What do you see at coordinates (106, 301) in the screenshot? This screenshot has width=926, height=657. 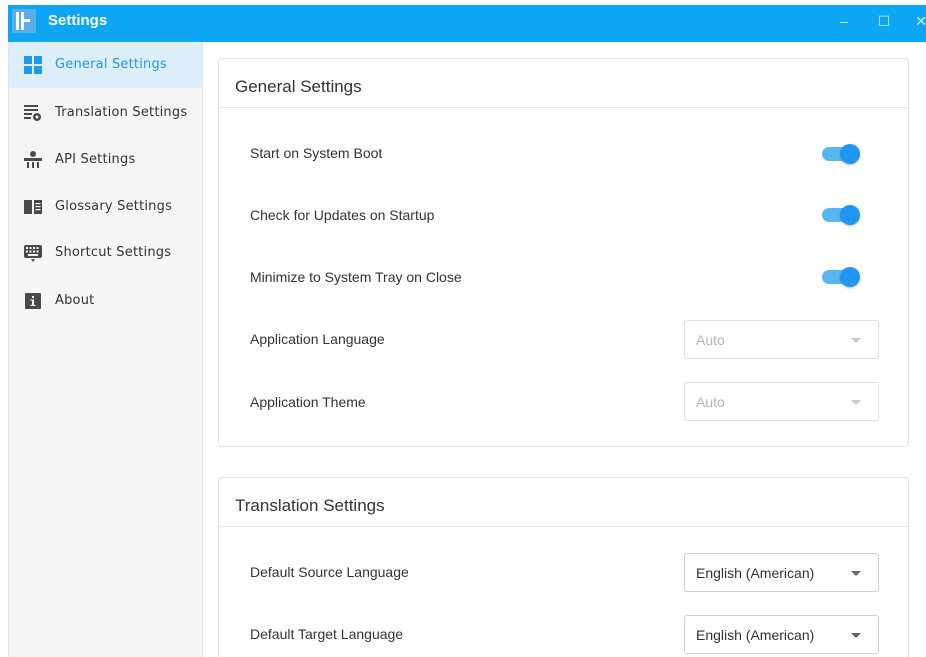 I see `sidebar-item-about: About` at bounding box center [106, 301].